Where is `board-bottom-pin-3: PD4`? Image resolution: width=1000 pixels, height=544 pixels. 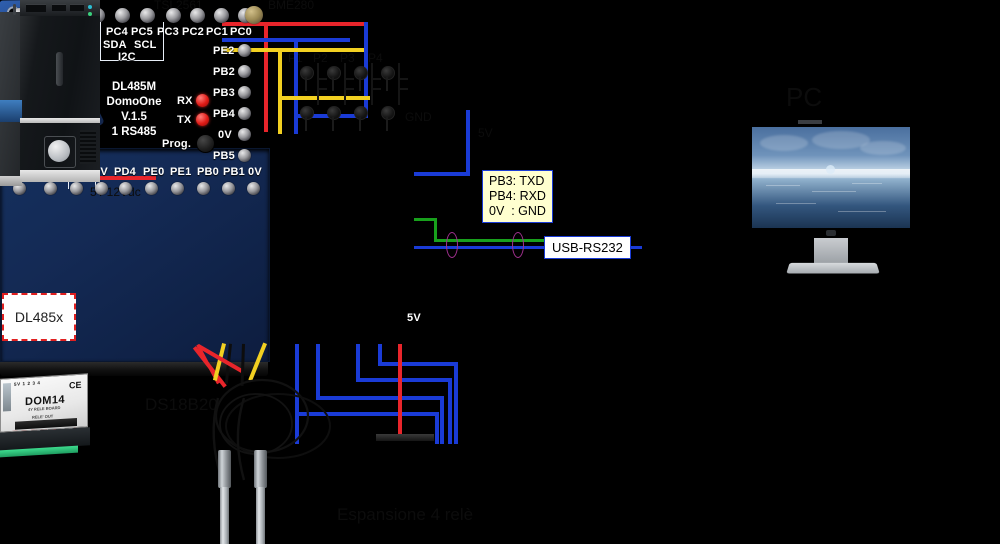 board-bottom-pin-3: PD4 is located at coordinates (125, 172).